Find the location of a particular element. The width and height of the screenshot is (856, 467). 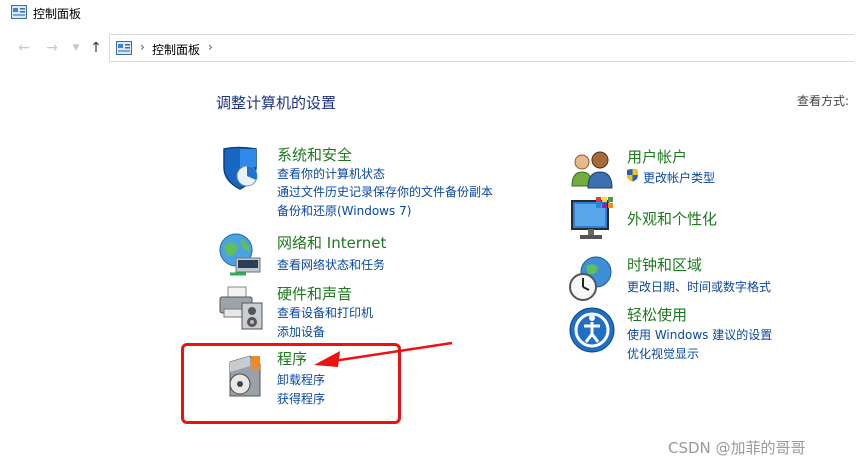

view-by-label: 查看方式: is located at coordinates (823, 100).